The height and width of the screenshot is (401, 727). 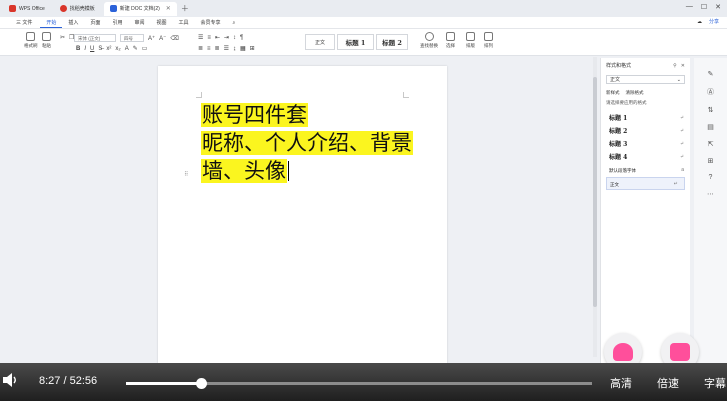 What do you see at coordinates (135, 48) in the screenshot?
I see `highlight-icon: ✎` at bounding box center [135, 48].